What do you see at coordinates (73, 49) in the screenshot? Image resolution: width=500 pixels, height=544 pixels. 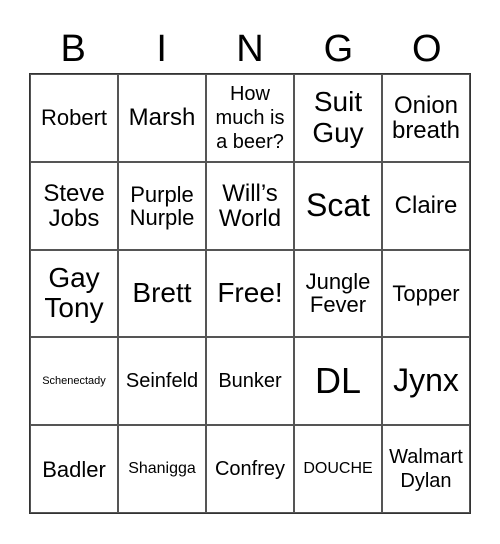 I see `header-letter-b: B` at bounding box center [73, 49].